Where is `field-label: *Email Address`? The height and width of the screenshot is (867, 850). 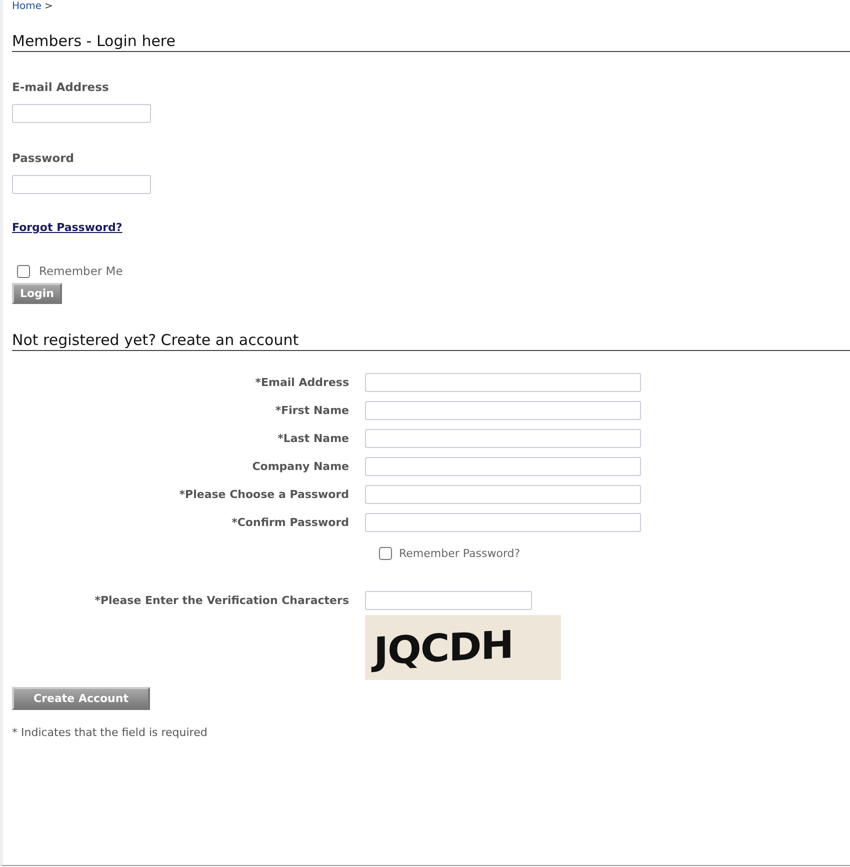 field-label: *Email Address is located at coordinates (301, 382).